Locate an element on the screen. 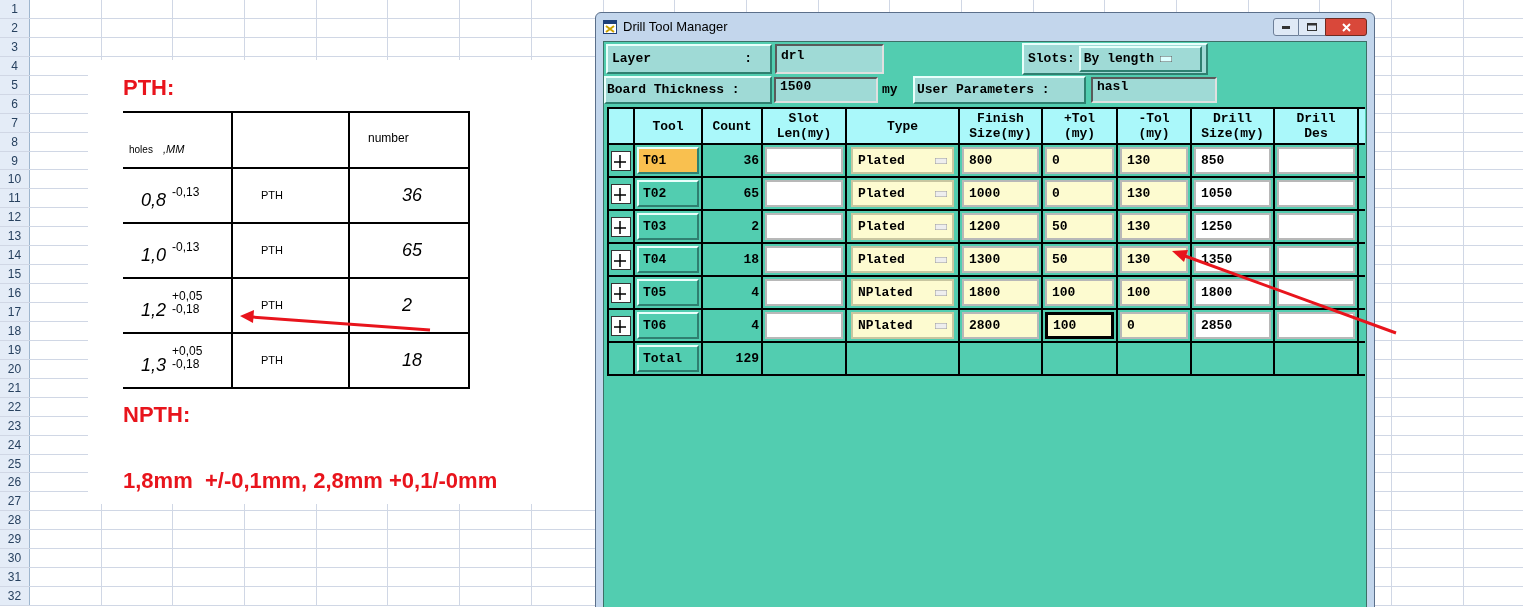 The image size is (1523, 607). text-field: 850 is located at coordinates (1232, 160).